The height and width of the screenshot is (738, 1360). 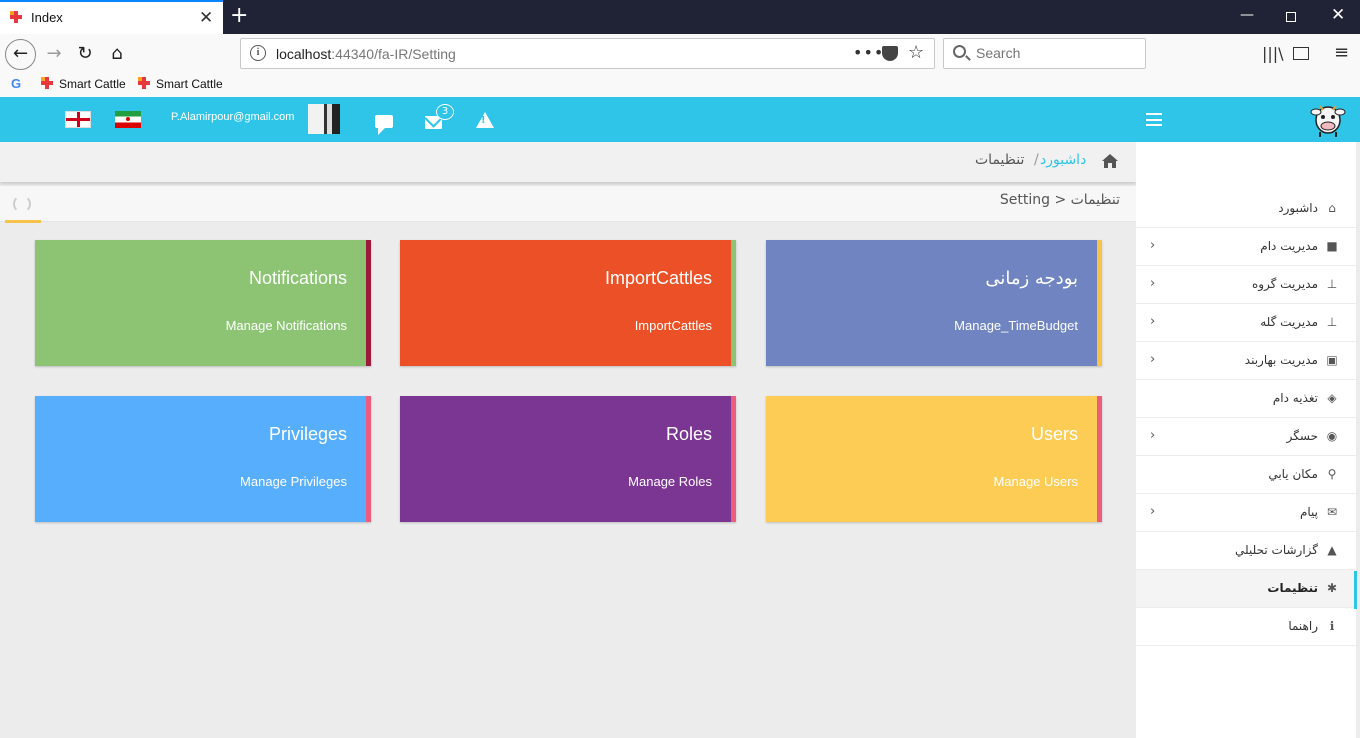 What do you see at coordinates (1302, 436) in the screenshot?
I see `sidebar-item-label: حسگر` at bounding box center [1302, 436].